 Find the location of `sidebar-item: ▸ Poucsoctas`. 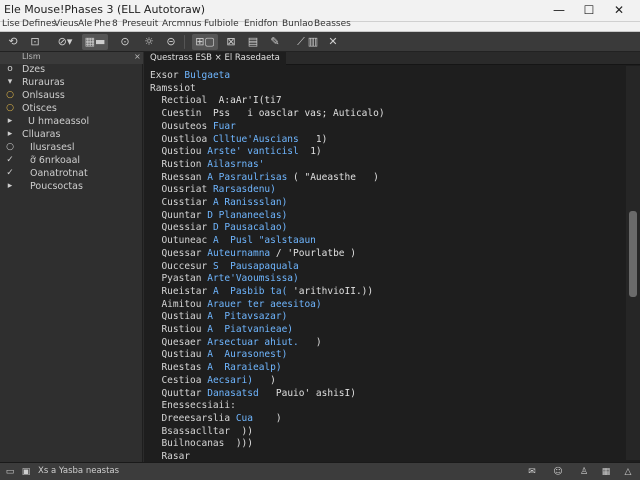

sidebar-item: ▸ Poucsoctas is located at coordinates (71, 187).